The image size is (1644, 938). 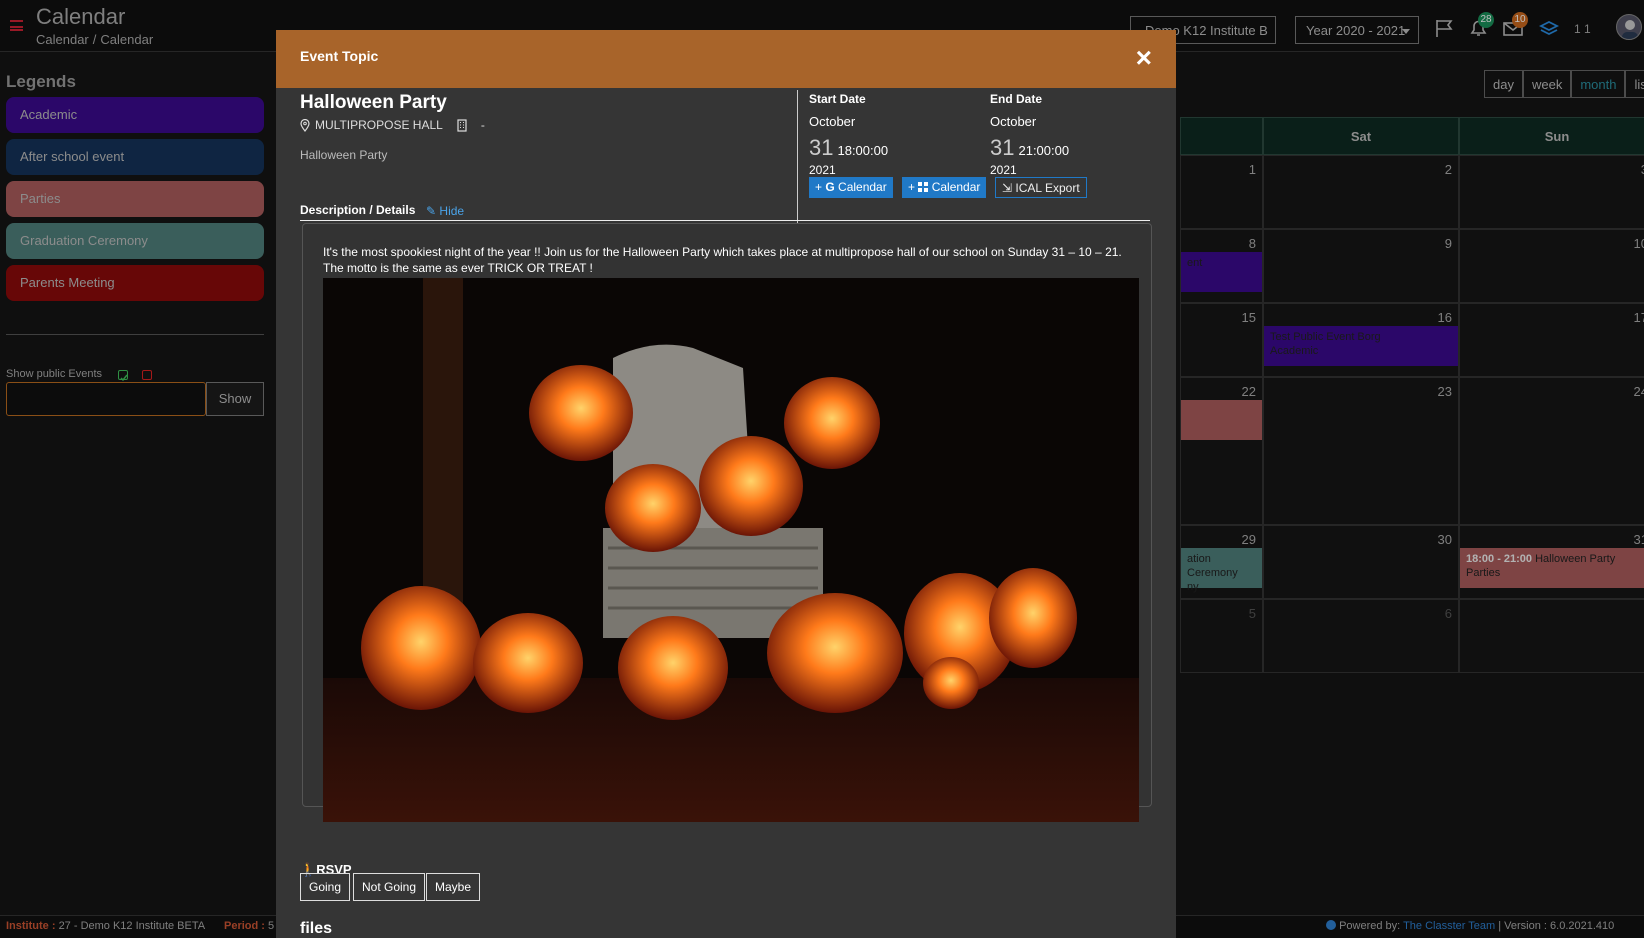 I want to click on map-pin-icon, so click(x=305, y=125).